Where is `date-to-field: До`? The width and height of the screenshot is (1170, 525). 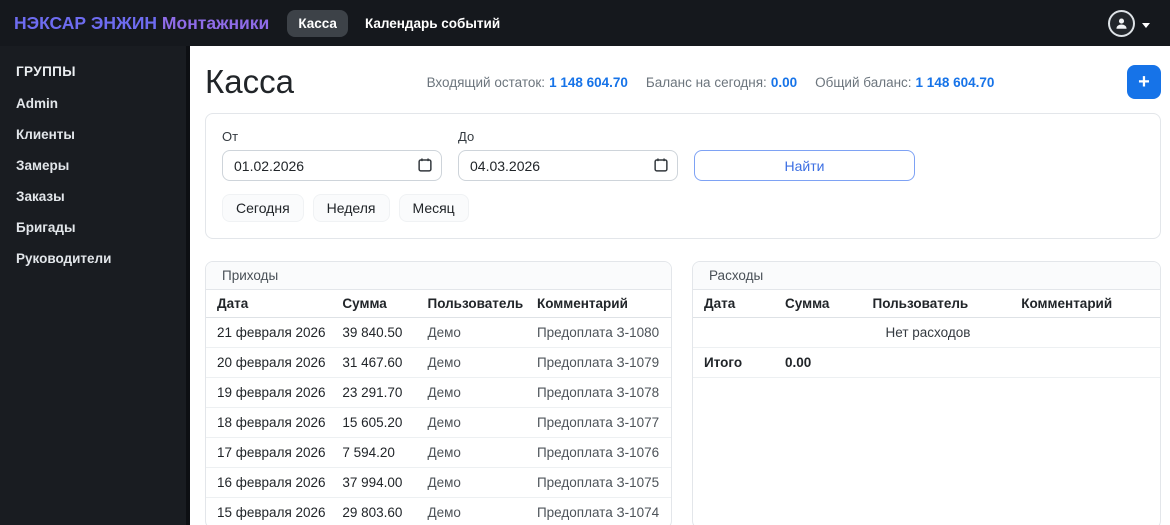
date-to-field: До is located at coordinates (568, 155).